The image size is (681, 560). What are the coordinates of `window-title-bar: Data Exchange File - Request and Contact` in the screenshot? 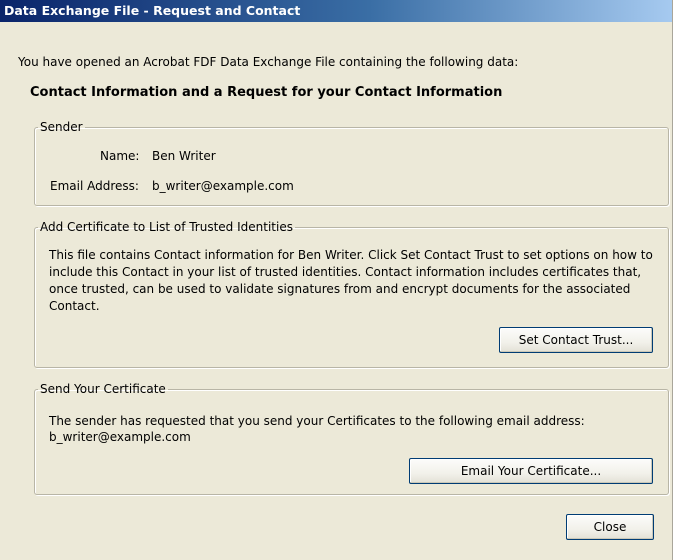 It's located at (336, 11).